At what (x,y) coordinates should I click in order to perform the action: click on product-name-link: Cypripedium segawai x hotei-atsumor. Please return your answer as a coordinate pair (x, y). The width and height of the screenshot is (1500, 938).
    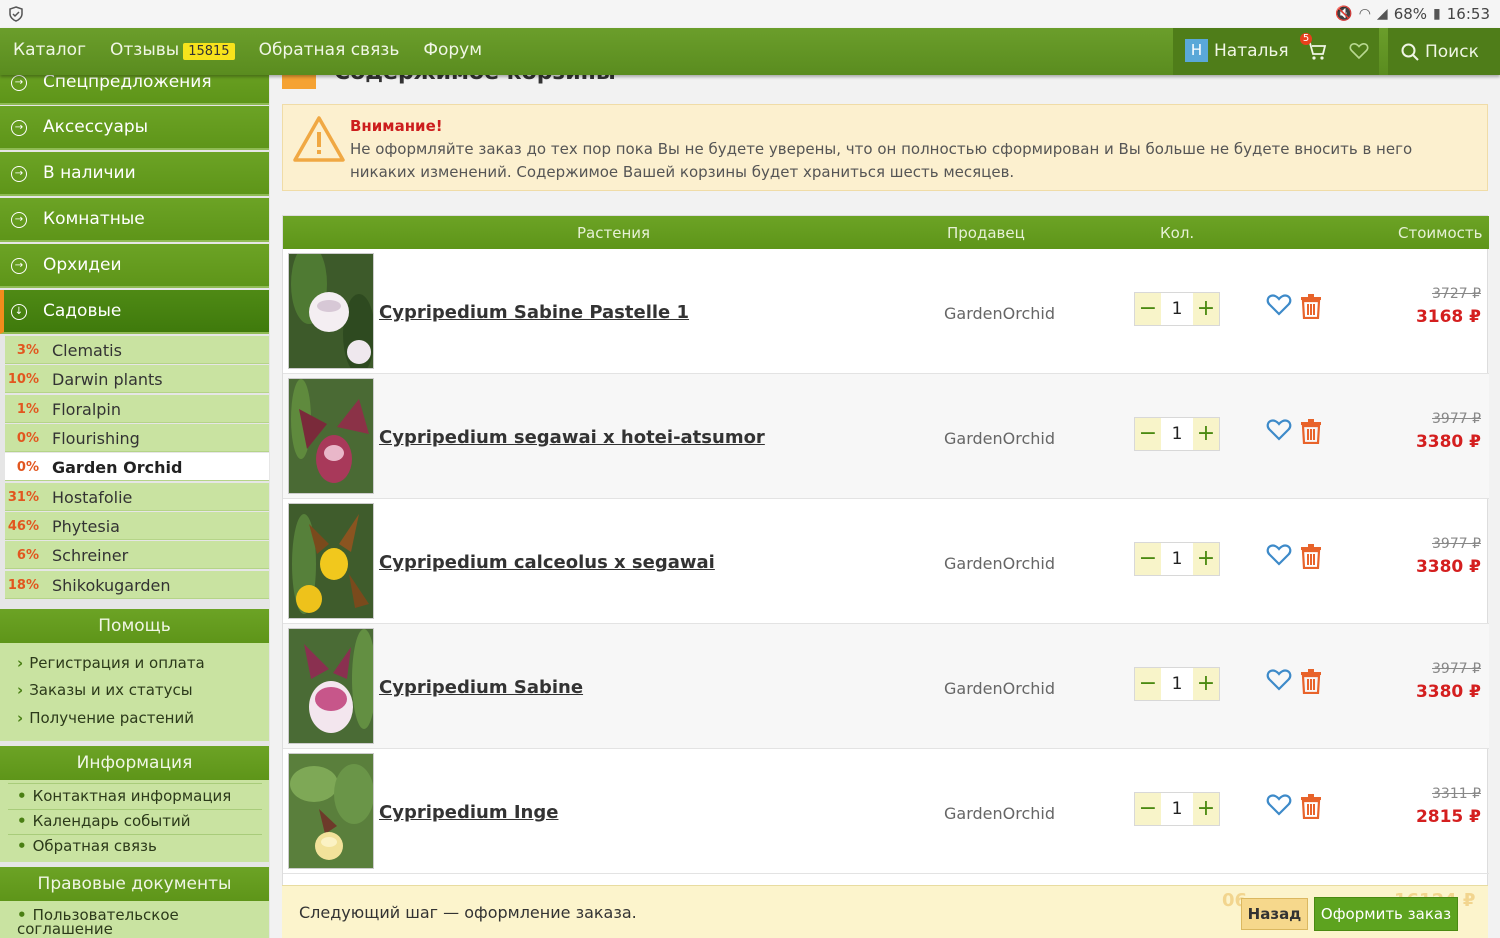
    Looking at the image, I should click on (572, 437).